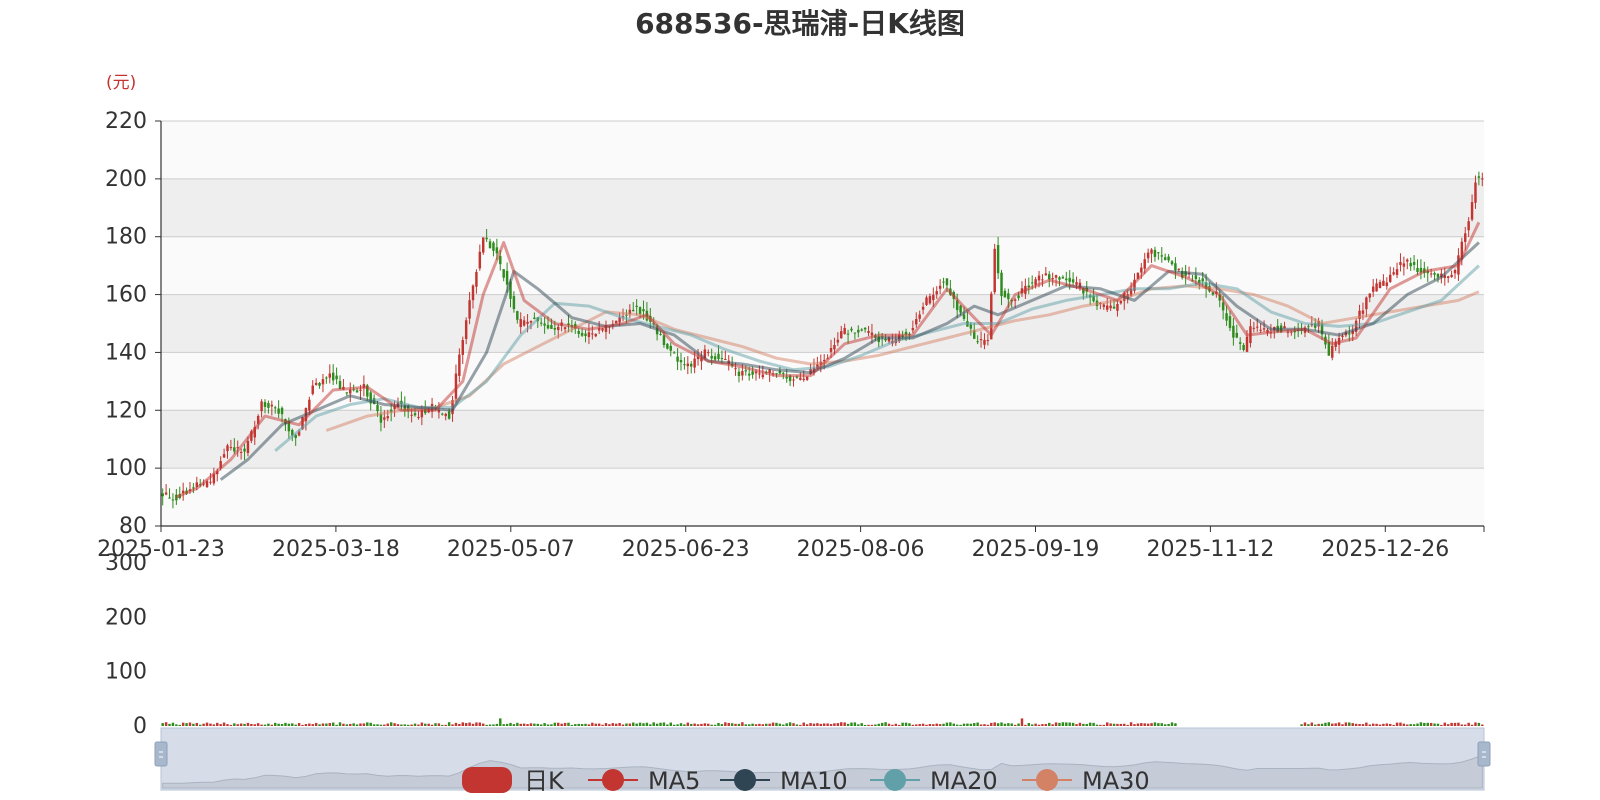 The image size is (1600, 800). What do you see at coordinates (613, 780) in the screenshot?
I see `legend-dot-icon` at bounding box center [613, 780].